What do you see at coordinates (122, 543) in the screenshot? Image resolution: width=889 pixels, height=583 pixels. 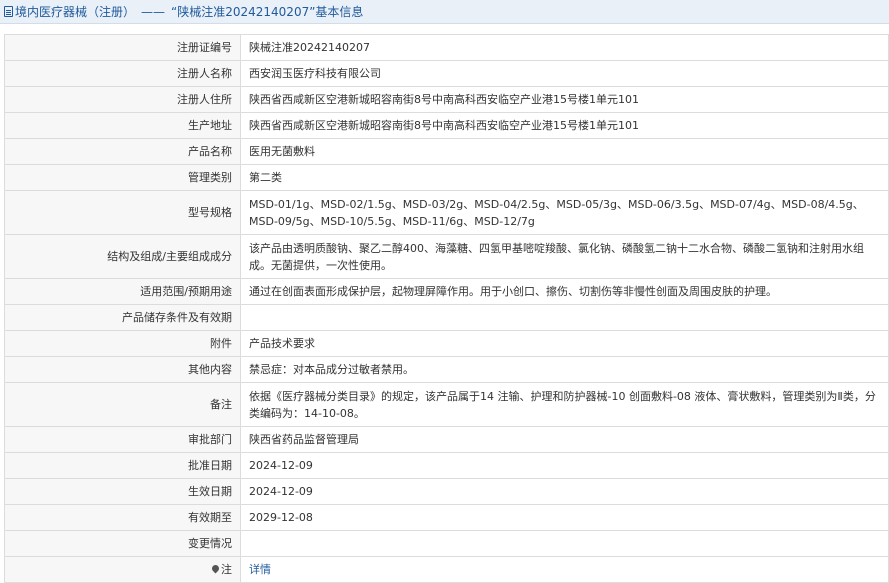 I see `row-label: 变更情况` at bounding box center [122, 543].